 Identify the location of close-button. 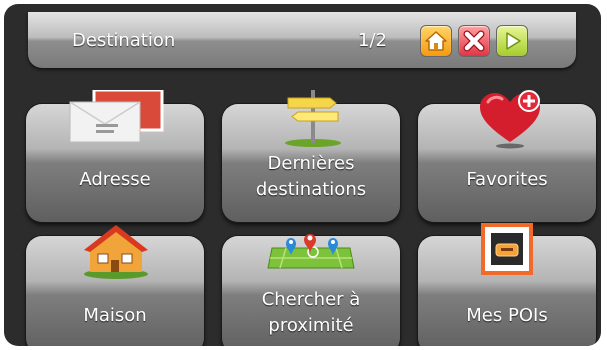
(474, 41).